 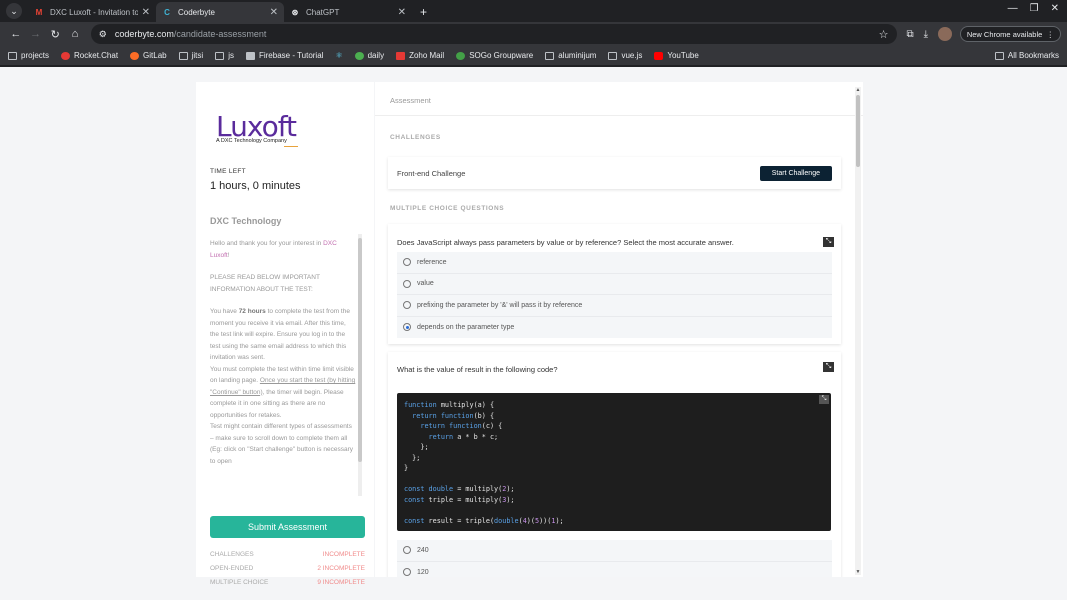 I want to click on tab-search-icon: ⌄, so click(x=14, y=11).